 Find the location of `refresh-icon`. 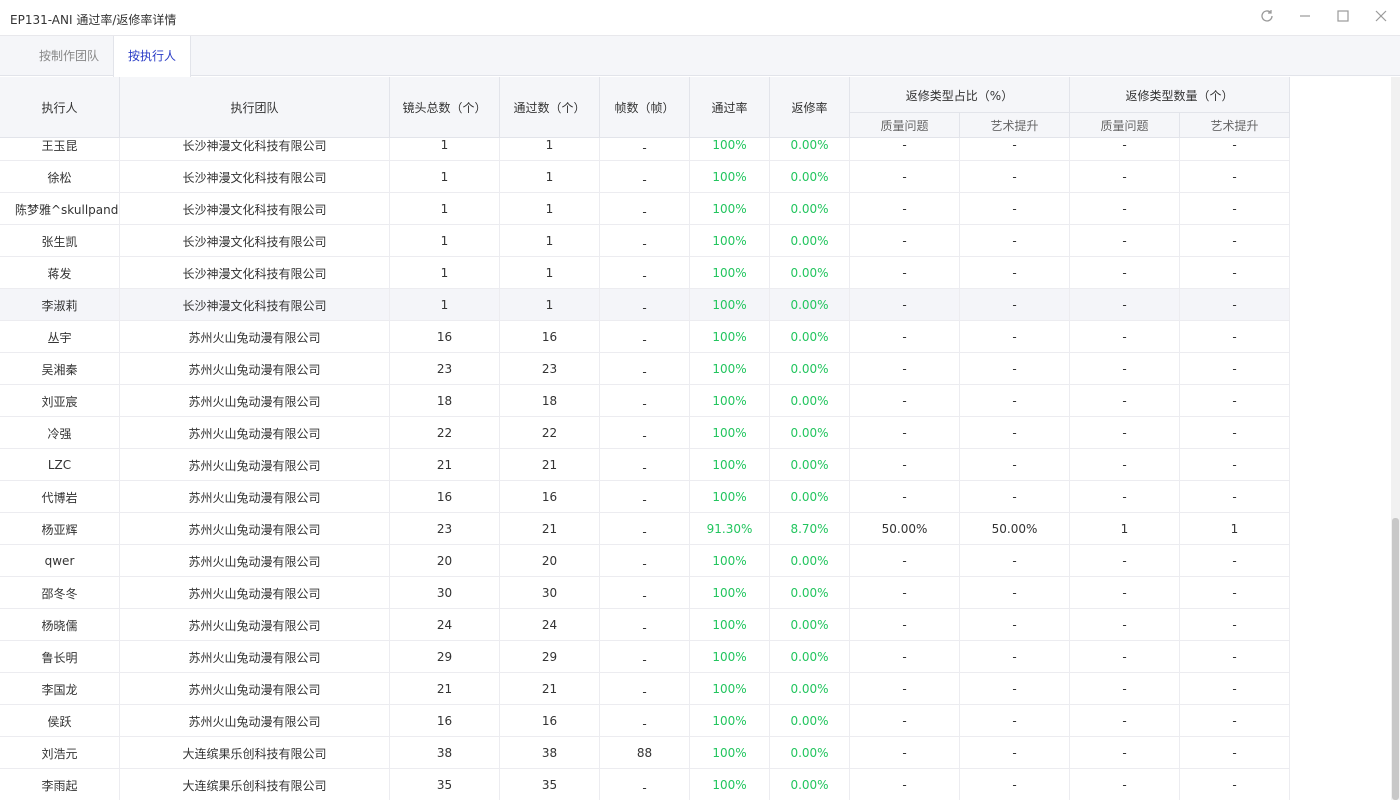

refresh-icon is located at coordinates (1267, 17).